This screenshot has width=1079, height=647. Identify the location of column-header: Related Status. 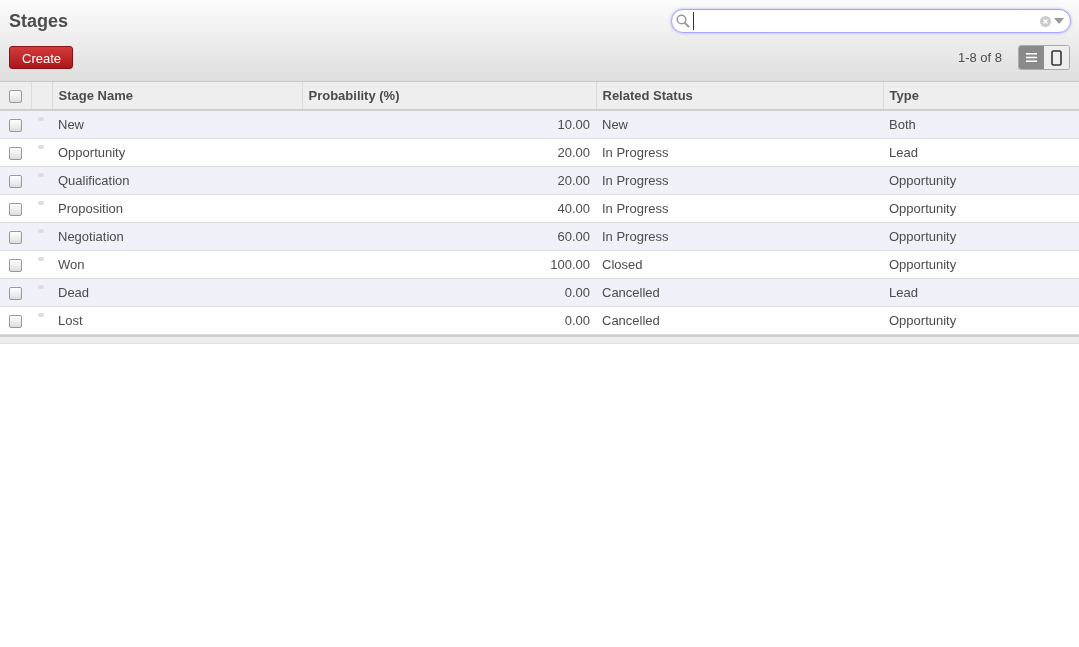
(739, 96).